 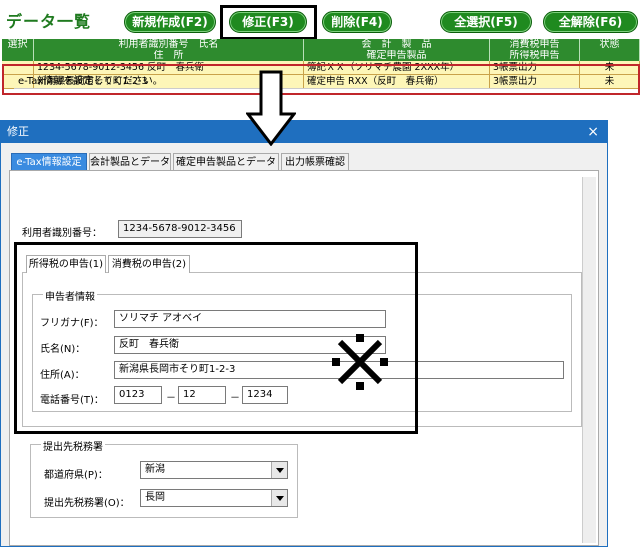 What do you see at coordinates (360, 362) in the screenshot?
I see `reference-mark-icon` at bounding box center [360, 362].